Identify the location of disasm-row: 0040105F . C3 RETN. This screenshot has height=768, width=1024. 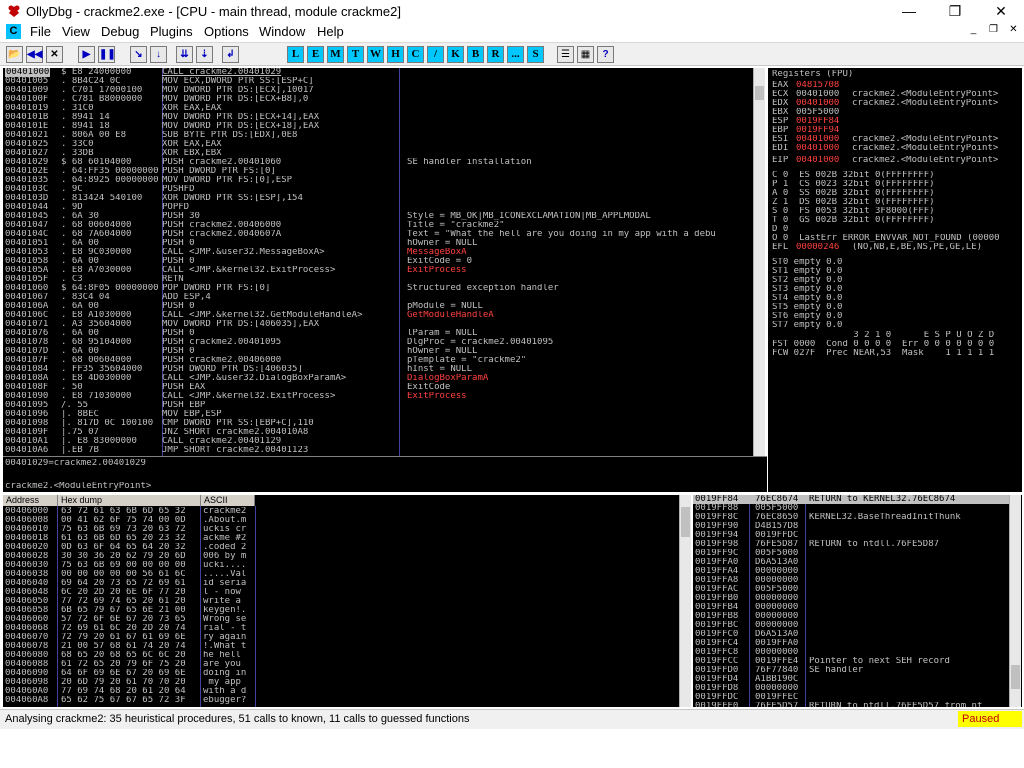
(378, 279).